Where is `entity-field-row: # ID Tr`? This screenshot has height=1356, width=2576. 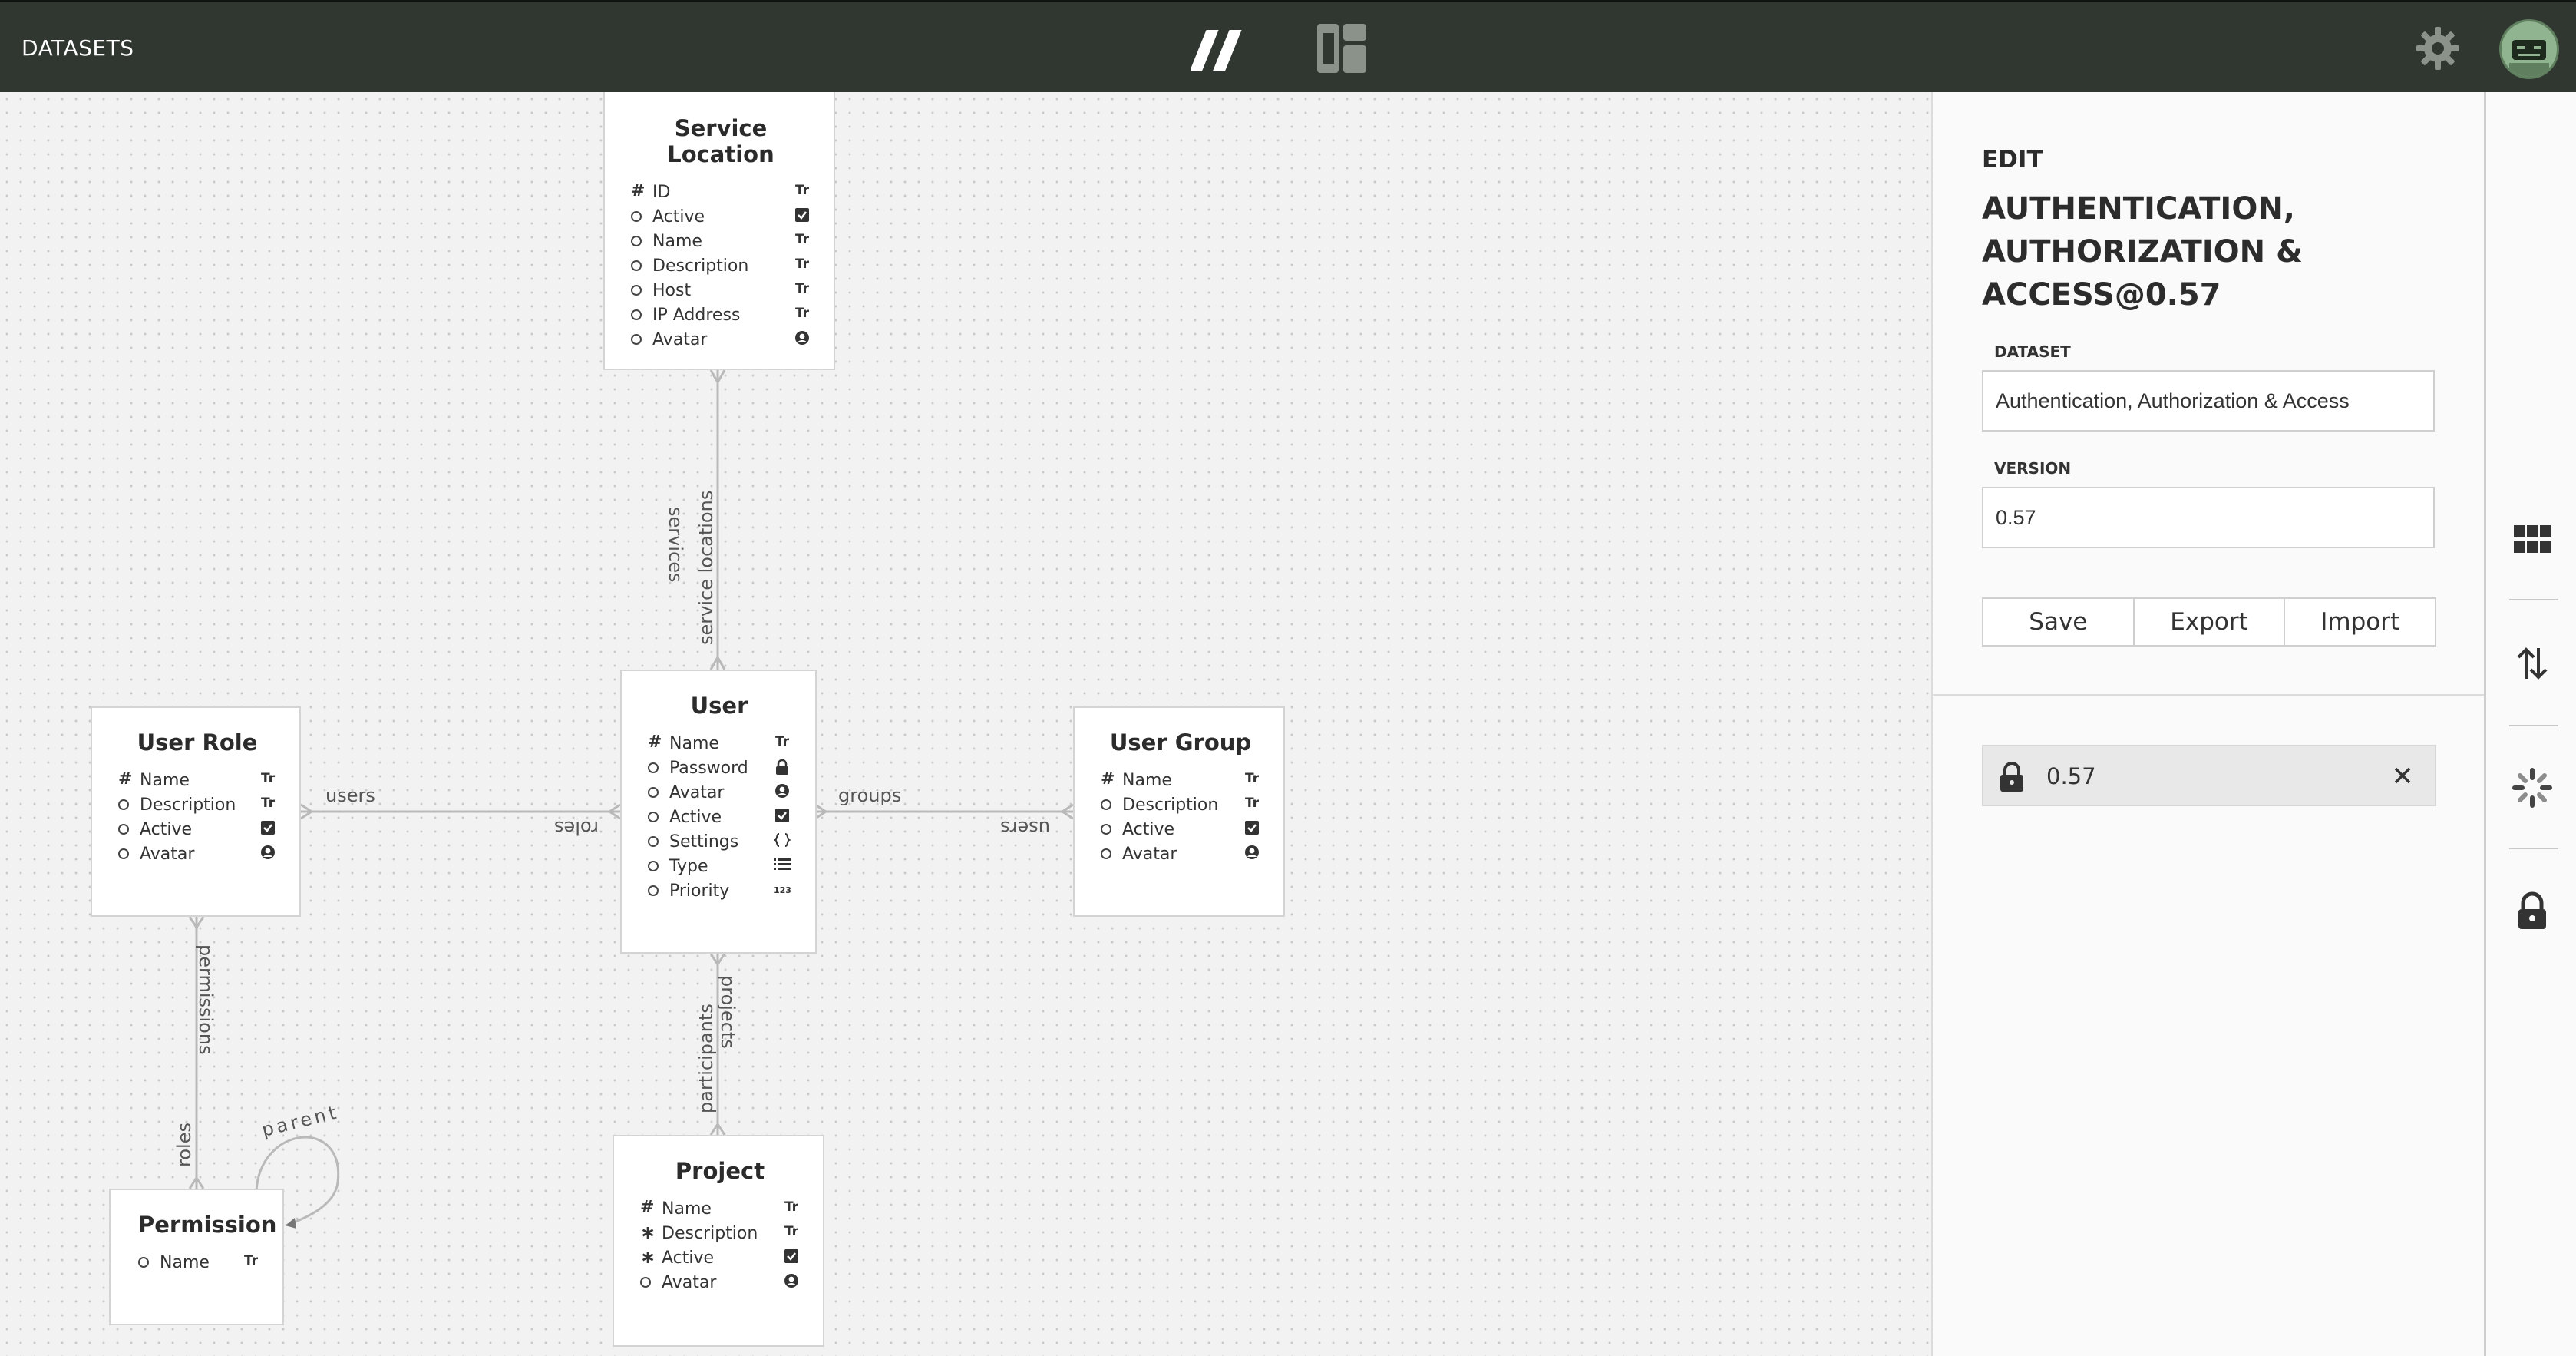
entity-field-row: # ID Tr is located at coordinates (721, 194).